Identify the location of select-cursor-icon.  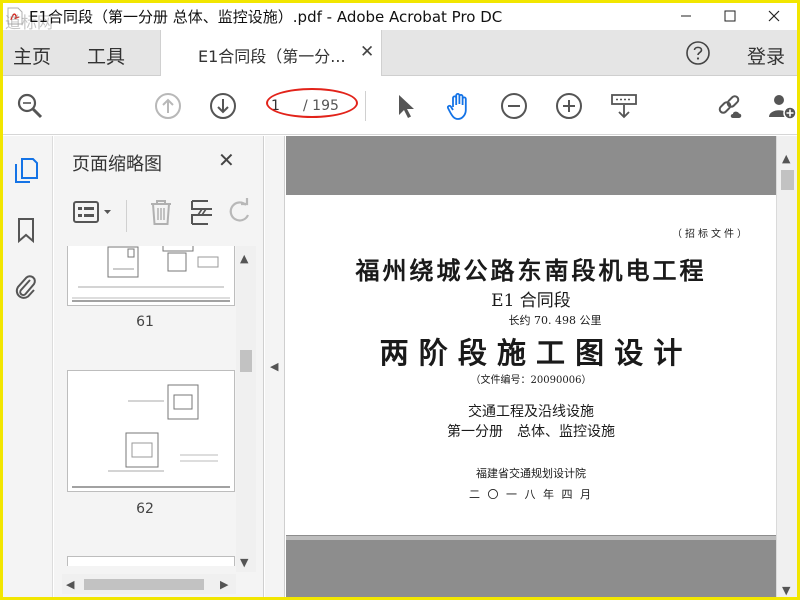
(406, 106).